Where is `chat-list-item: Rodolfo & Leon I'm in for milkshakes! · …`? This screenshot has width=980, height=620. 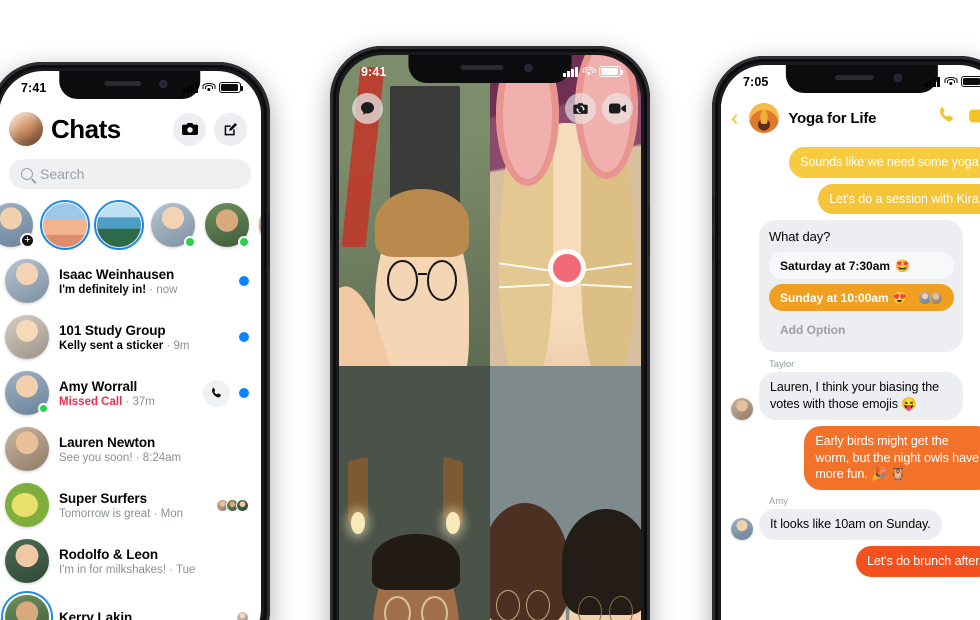 chat-list-item: Rodolfo & Leon I'm in for milkshakes! · … is located at coordinates (130, 561).